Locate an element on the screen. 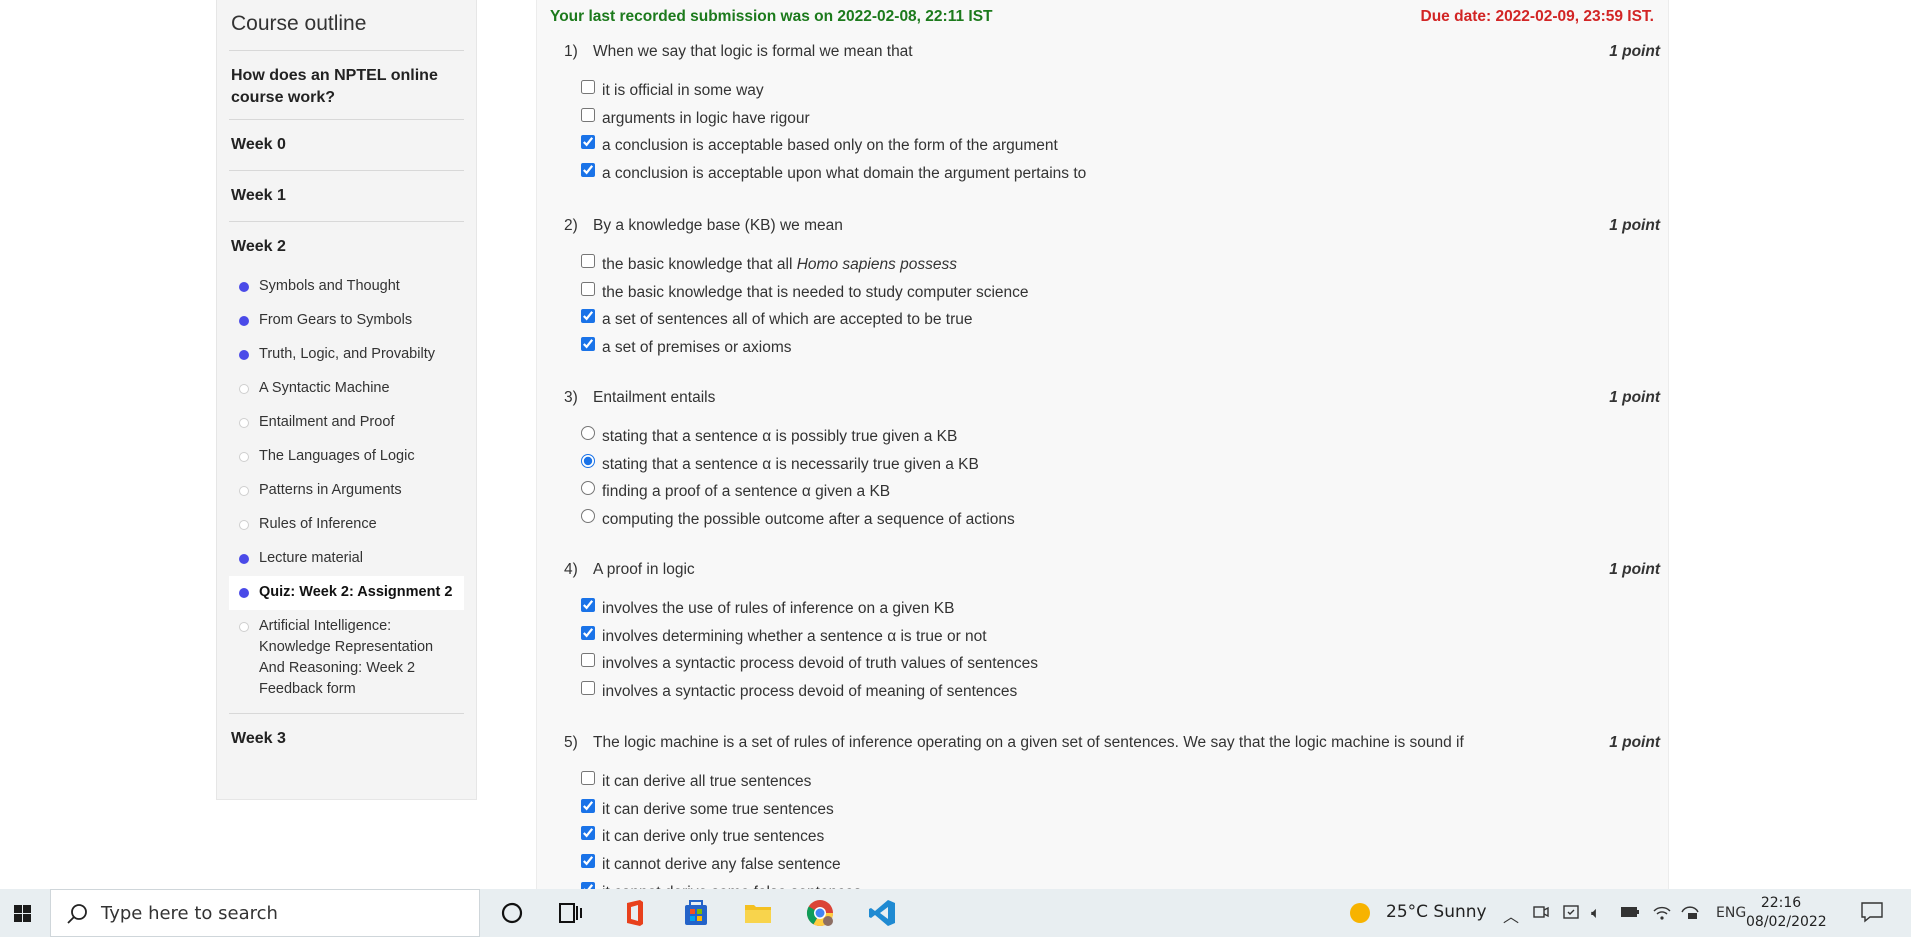 This screenshot has width=1911, height=937. lesson-label: Patterns in Arguments is located at coordinates (330, 490).